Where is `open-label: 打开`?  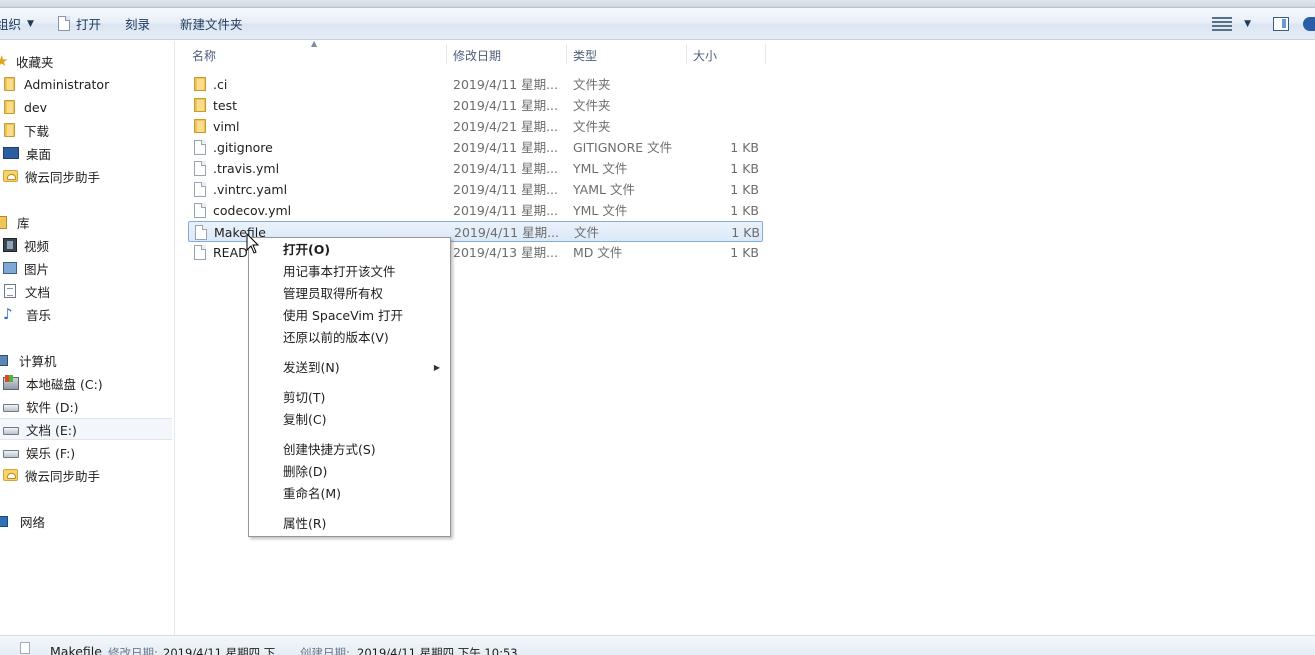 open-label: 打开 is located at coordinates (89, 24).